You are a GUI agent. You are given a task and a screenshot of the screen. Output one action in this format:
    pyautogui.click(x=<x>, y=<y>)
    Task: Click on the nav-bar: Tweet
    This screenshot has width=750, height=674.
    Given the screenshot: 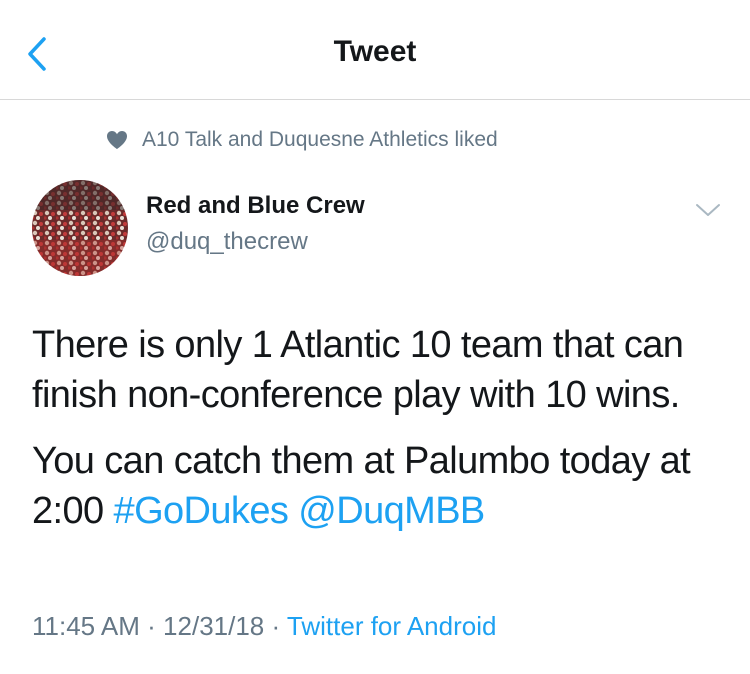 What is the action you would take?
    pyautogui.click(x=375, y=50)
    